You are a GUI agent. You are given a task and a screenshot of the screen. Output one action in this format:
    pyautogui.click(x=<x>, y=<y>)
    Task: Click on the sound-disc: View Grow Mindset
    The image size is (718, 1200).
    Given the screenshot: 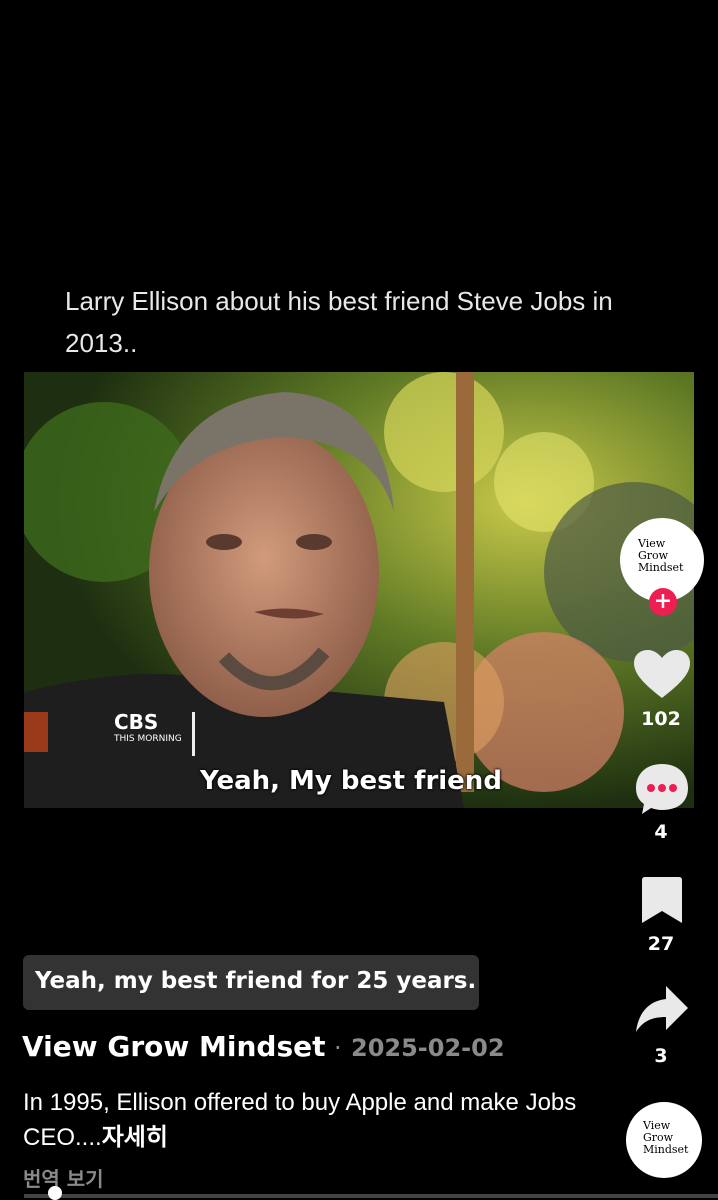 What is the action you would take?
    pyautogui.click(x=664, y=1140)
    